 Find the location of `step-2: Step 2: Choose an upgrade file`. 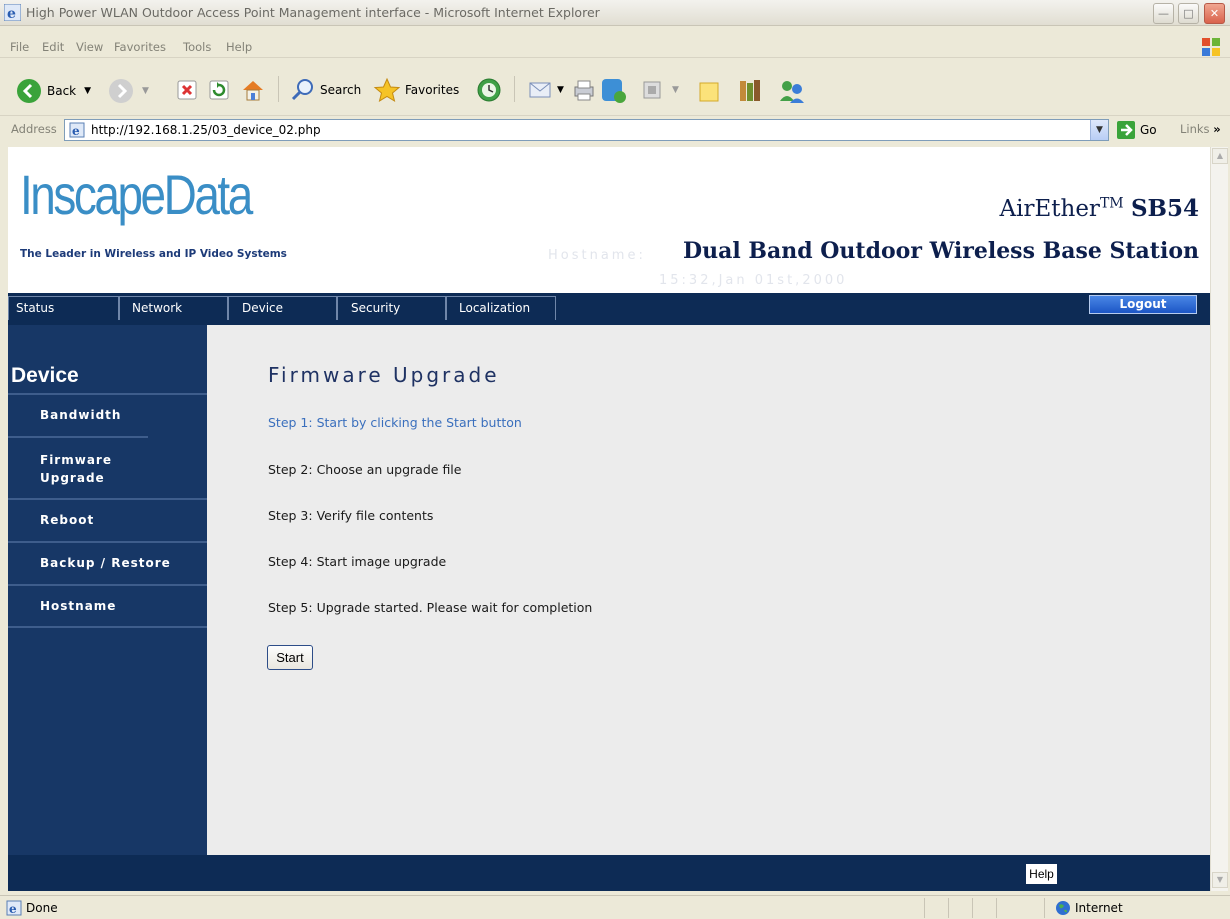

step-2: Step 2: Choose an upgrade file is located at coordinates (365, 469).